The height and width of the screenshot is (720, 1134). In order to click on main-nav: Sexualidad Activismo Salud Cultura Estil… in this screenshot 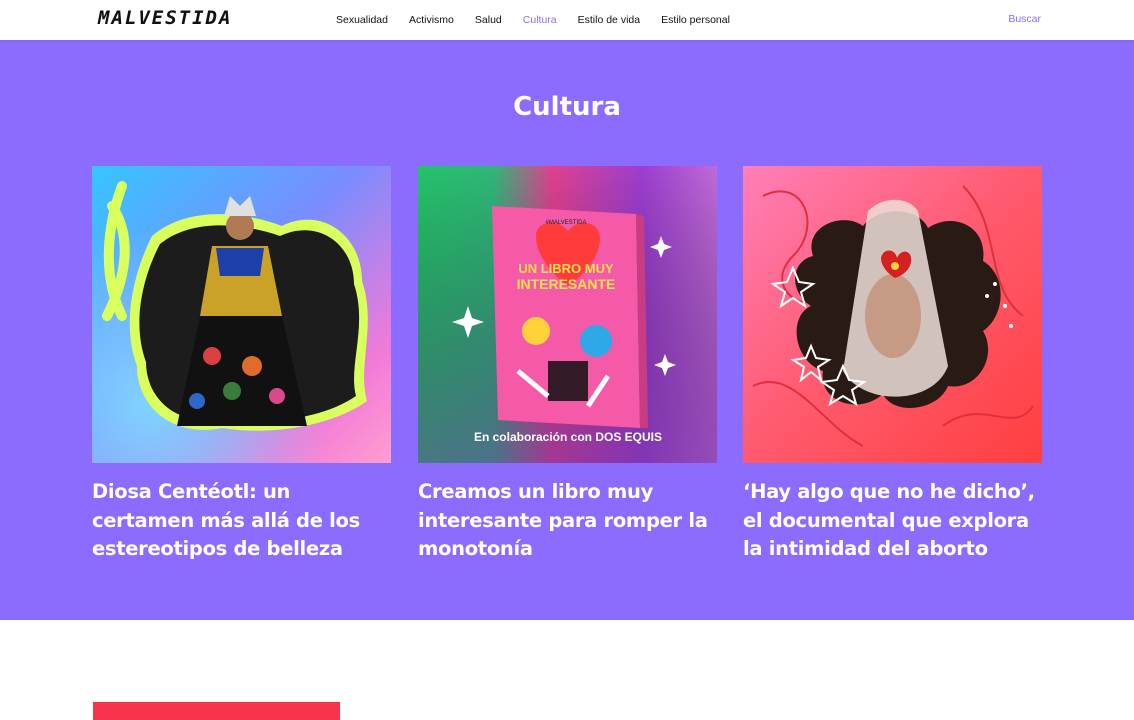, I will do `click(543, 20)`.